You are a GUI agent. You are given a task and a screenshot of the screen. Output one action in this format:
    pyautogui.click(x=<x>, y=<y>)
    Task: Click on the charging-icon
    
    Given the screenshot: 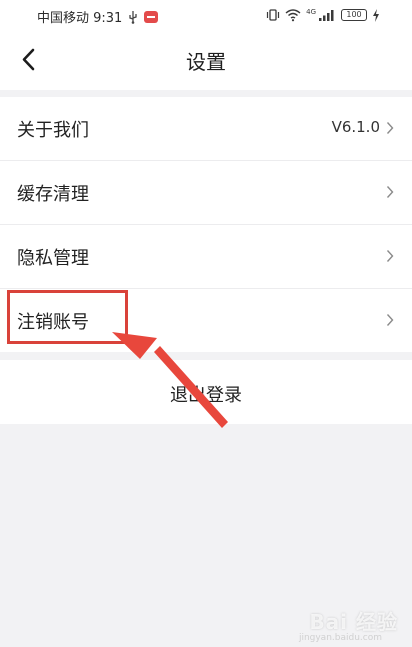 What is the action you would take?
    pyautogui.click(x=376, y=15)
    